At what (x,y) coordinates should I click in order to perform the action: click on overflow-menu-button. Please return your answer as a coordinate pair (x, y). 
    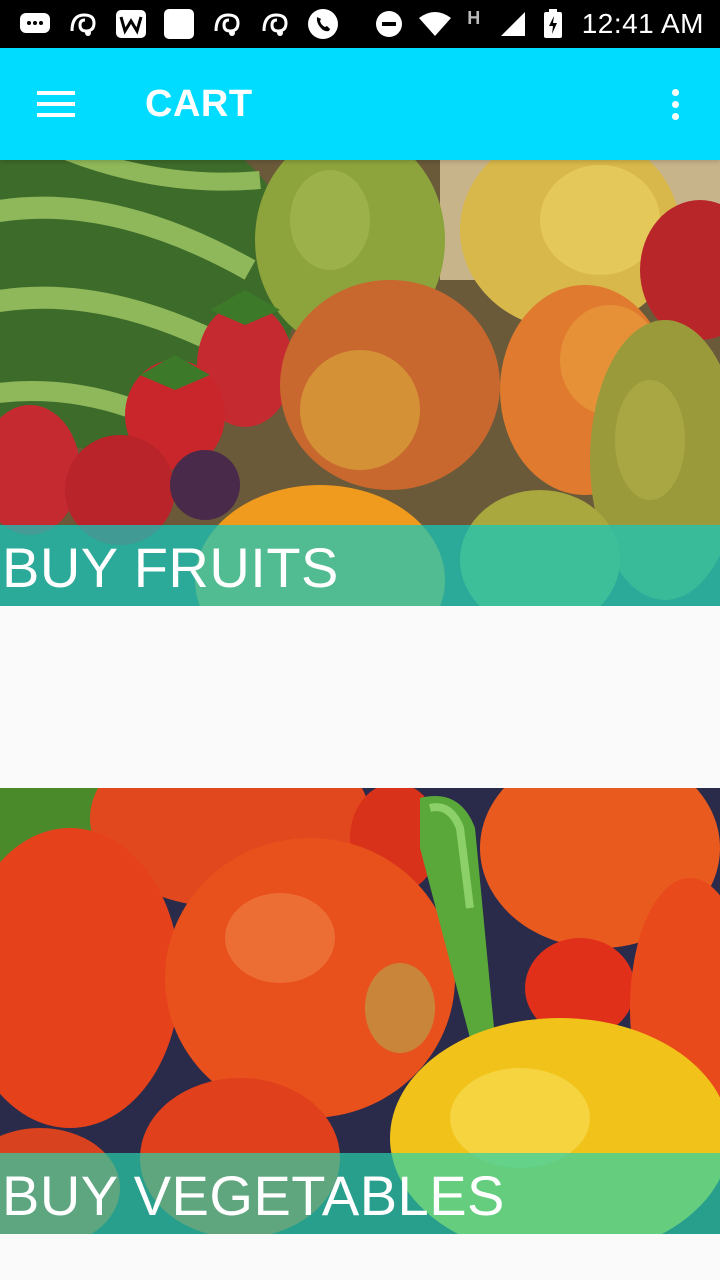
    Looking at the image, I should click on (675, 104).